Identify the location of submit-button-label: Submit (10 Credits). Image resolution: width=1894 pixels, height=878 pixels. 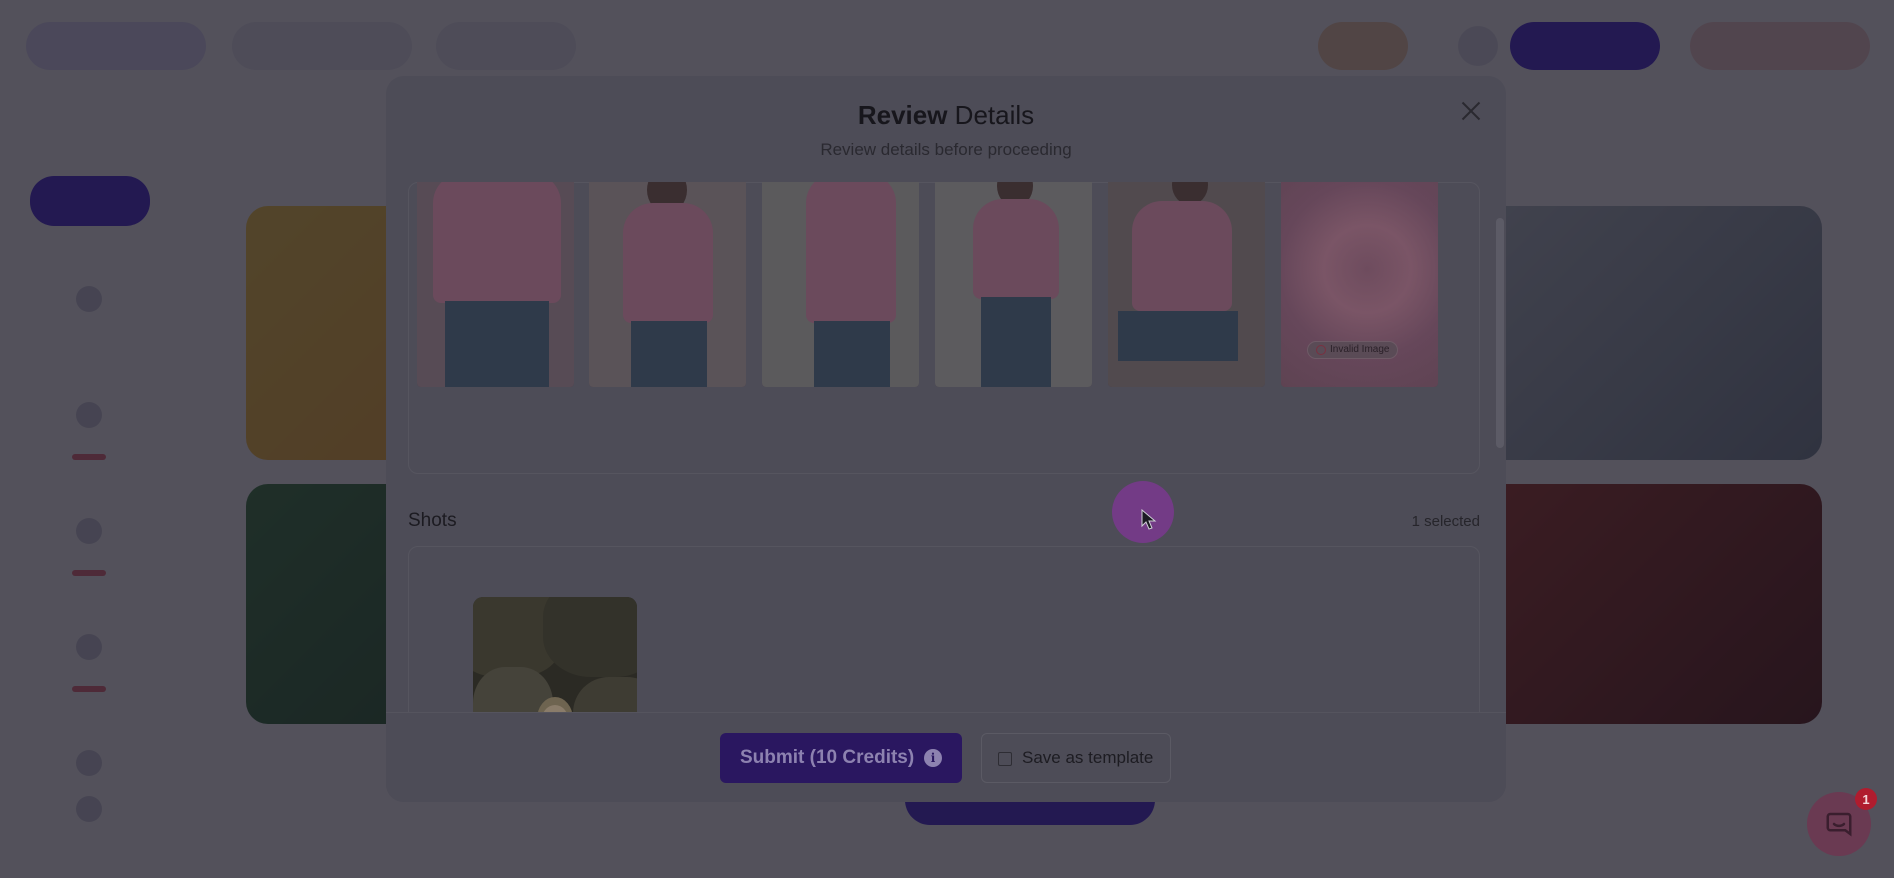
(827, 757).